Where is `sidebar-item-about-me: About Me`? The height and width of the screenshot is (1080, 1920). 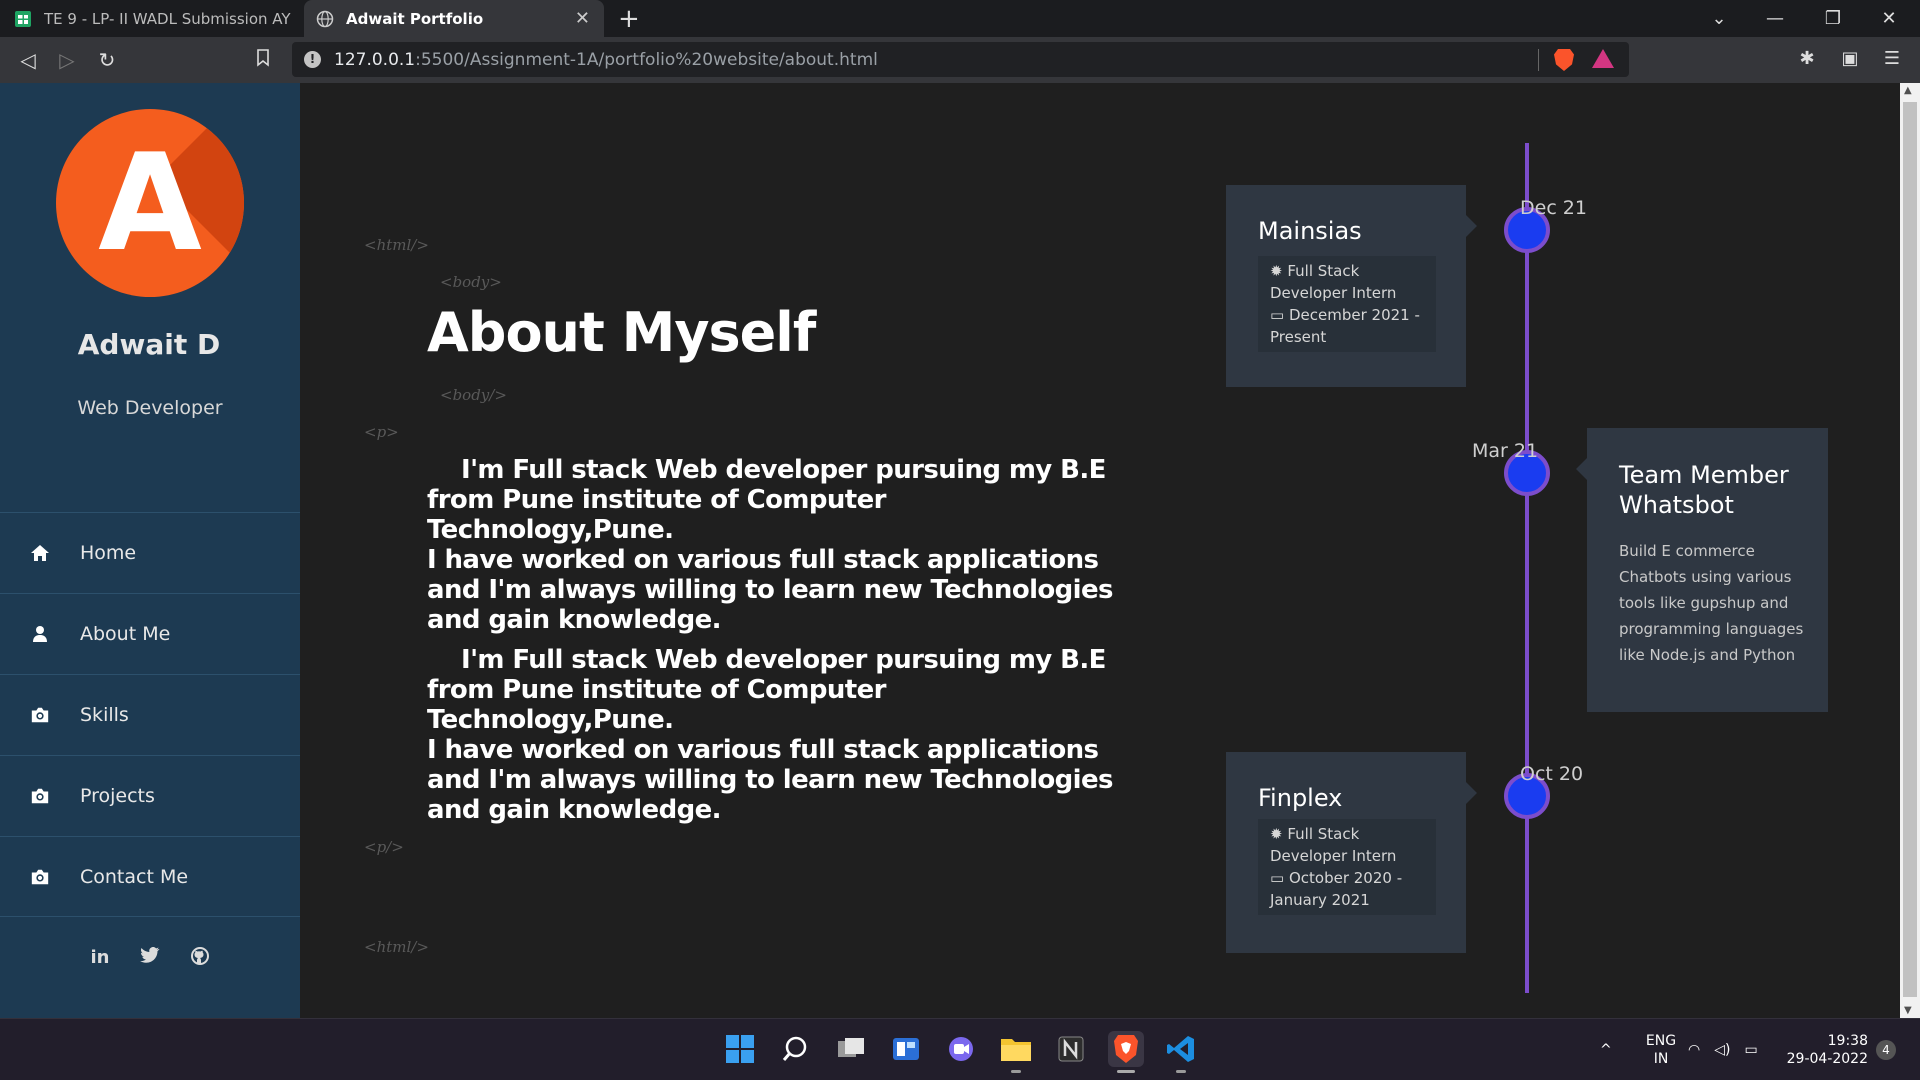
sidebar-item-about-me: About Me is located at coordinates (150, 633).